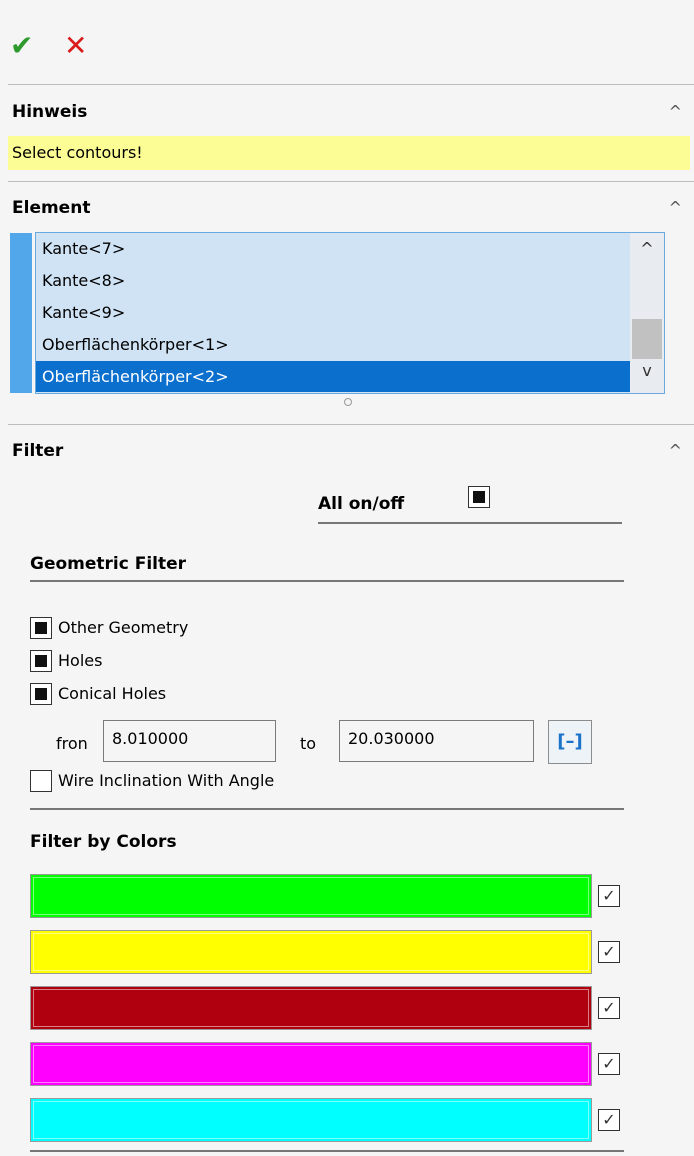 The width and height of the screenshot is (694, 1156). What do you see at coordinates (72, 743) in the screenshot?
I see `from-label: fron` at bounding box center [72, 743].